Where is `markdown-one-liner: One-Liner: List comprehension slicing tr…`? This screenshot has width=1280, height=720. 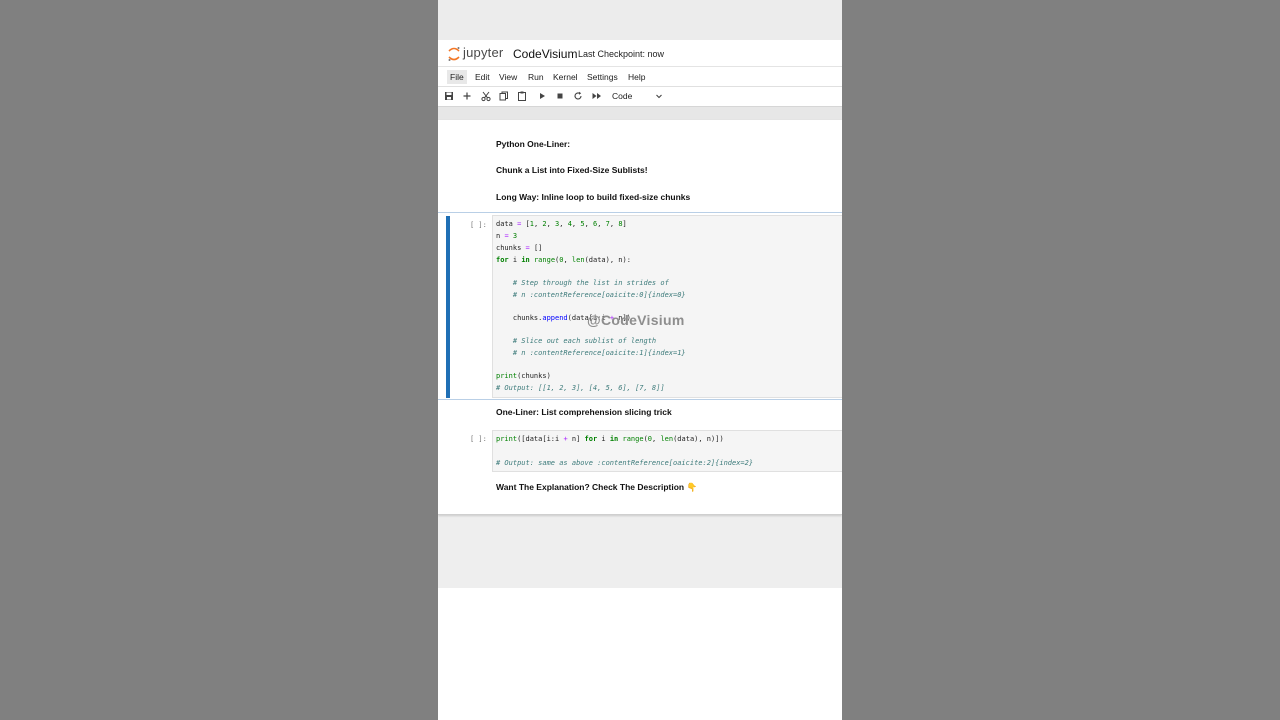
markdown-one-liner: One-Liner: List comprehension slicing tr… is located at coordinates (584, 412).